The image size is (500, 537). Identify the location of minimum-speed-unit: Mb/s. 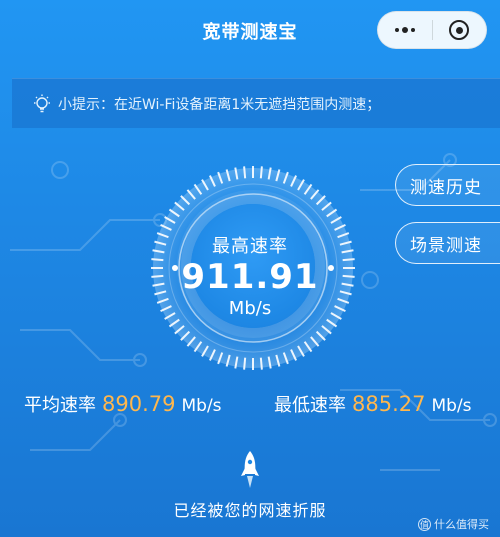
(451, 406).